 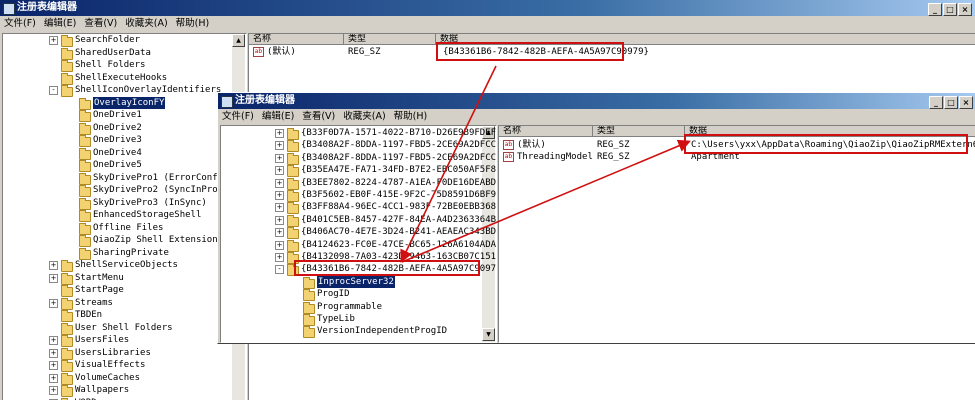 What do you see at coordinates (118, 178) in the screenshot?
I see `tree-node: SkyDrivePro1 (ErrorConflic` at bounding box center [118, 178].